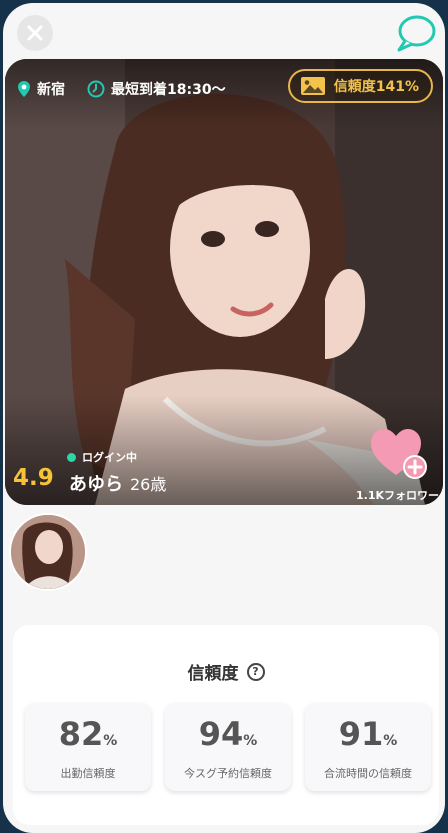 The height and width of the screenshot is (833, 448). I want to click on cast-name: あゆら, so click(96, 484).